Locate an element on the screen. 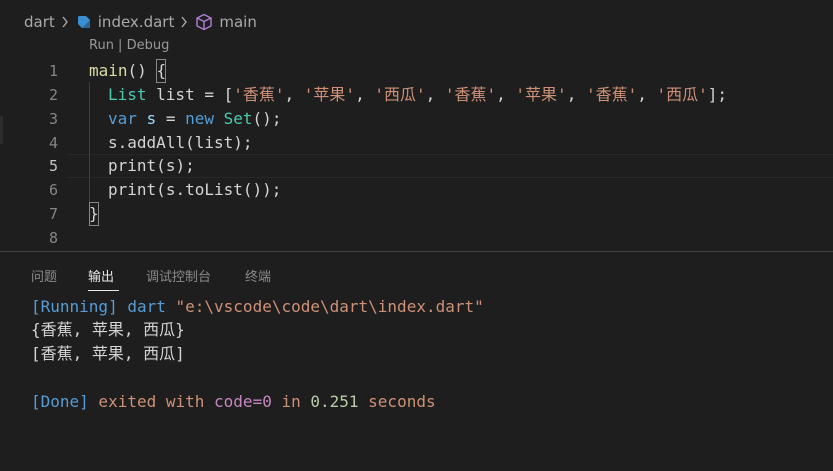  line-number: 6 is located at coordinates (53, 190).